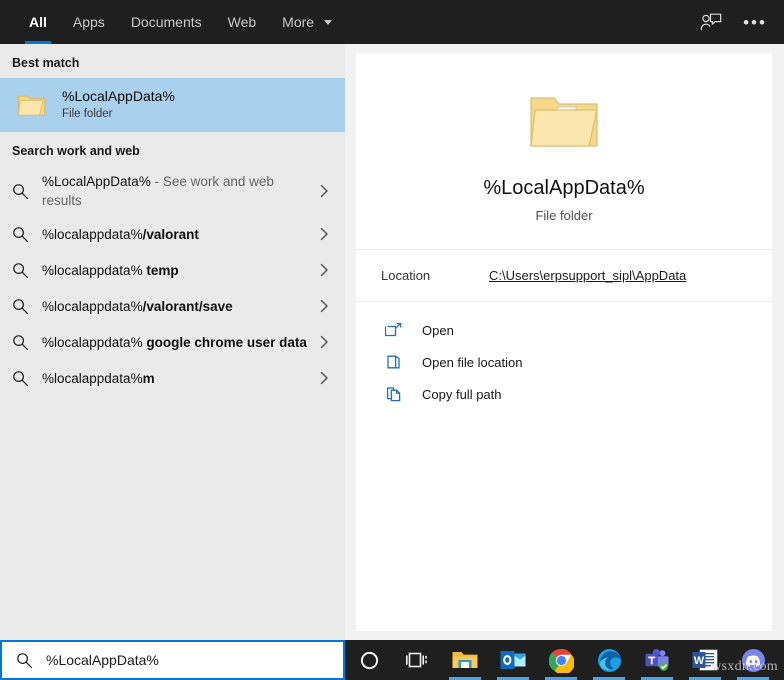  I want to click on task-view-icon, so click(416, 660).